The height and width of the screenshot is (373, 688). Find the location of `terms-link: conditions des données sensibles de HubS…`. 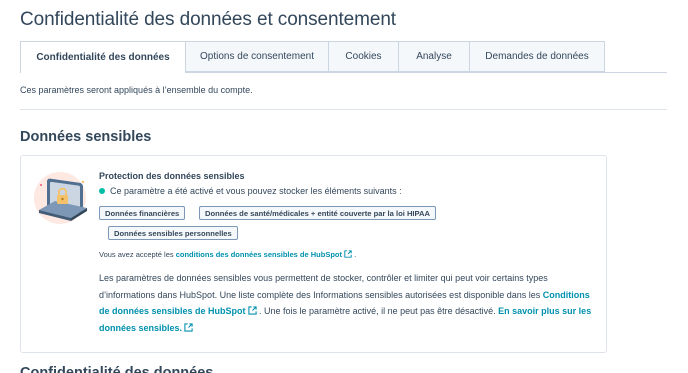

terms-link: conditions des données sensibles de HubS… is located at coordinates (259, 254).